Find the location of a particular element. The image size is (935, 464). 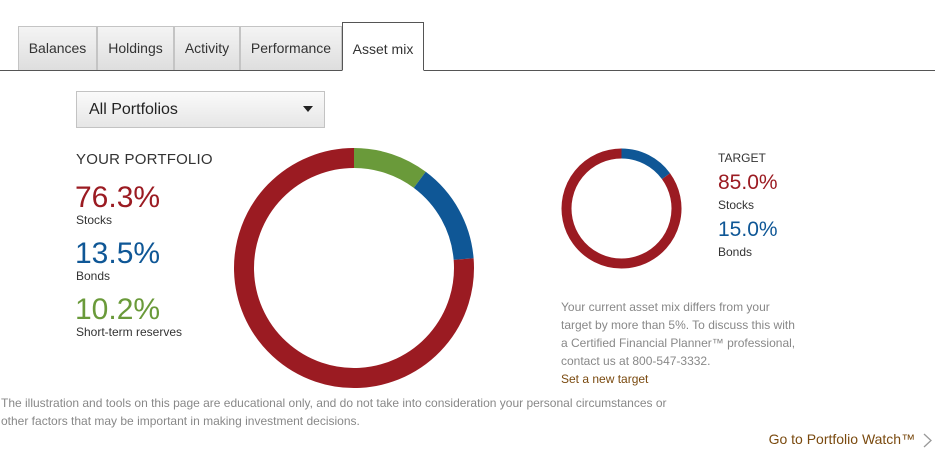

target-stocks-value: 85.0% is located at coordinates (748, 182).